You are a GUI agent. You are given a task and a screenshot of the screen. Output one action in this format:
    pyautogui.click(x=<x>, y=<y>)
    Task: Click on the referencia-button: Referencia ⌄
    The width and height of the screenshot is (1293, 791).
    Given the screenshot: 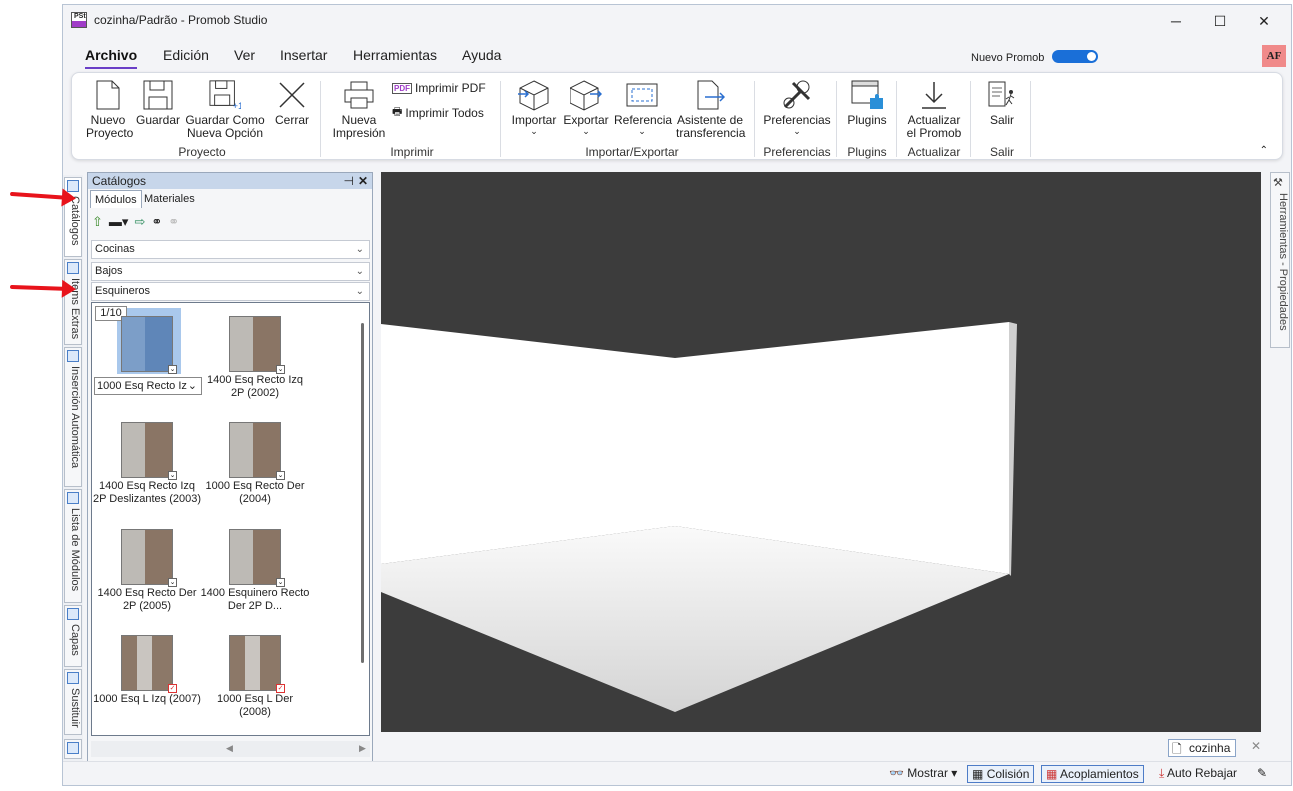 What is the action you would take?
    pyautogui.click(x=643, y=107)
    